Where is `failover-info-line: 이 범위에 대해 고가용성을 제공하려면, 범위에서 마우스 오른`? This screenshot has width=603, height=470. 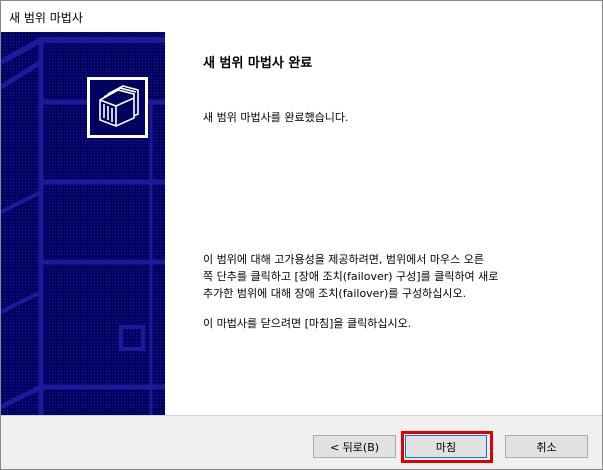
failover-info-line: 이 범위에 대해 고가용성을 제공하려면, 범위에서 마우스 오른 is located at coordinates (343, 259).